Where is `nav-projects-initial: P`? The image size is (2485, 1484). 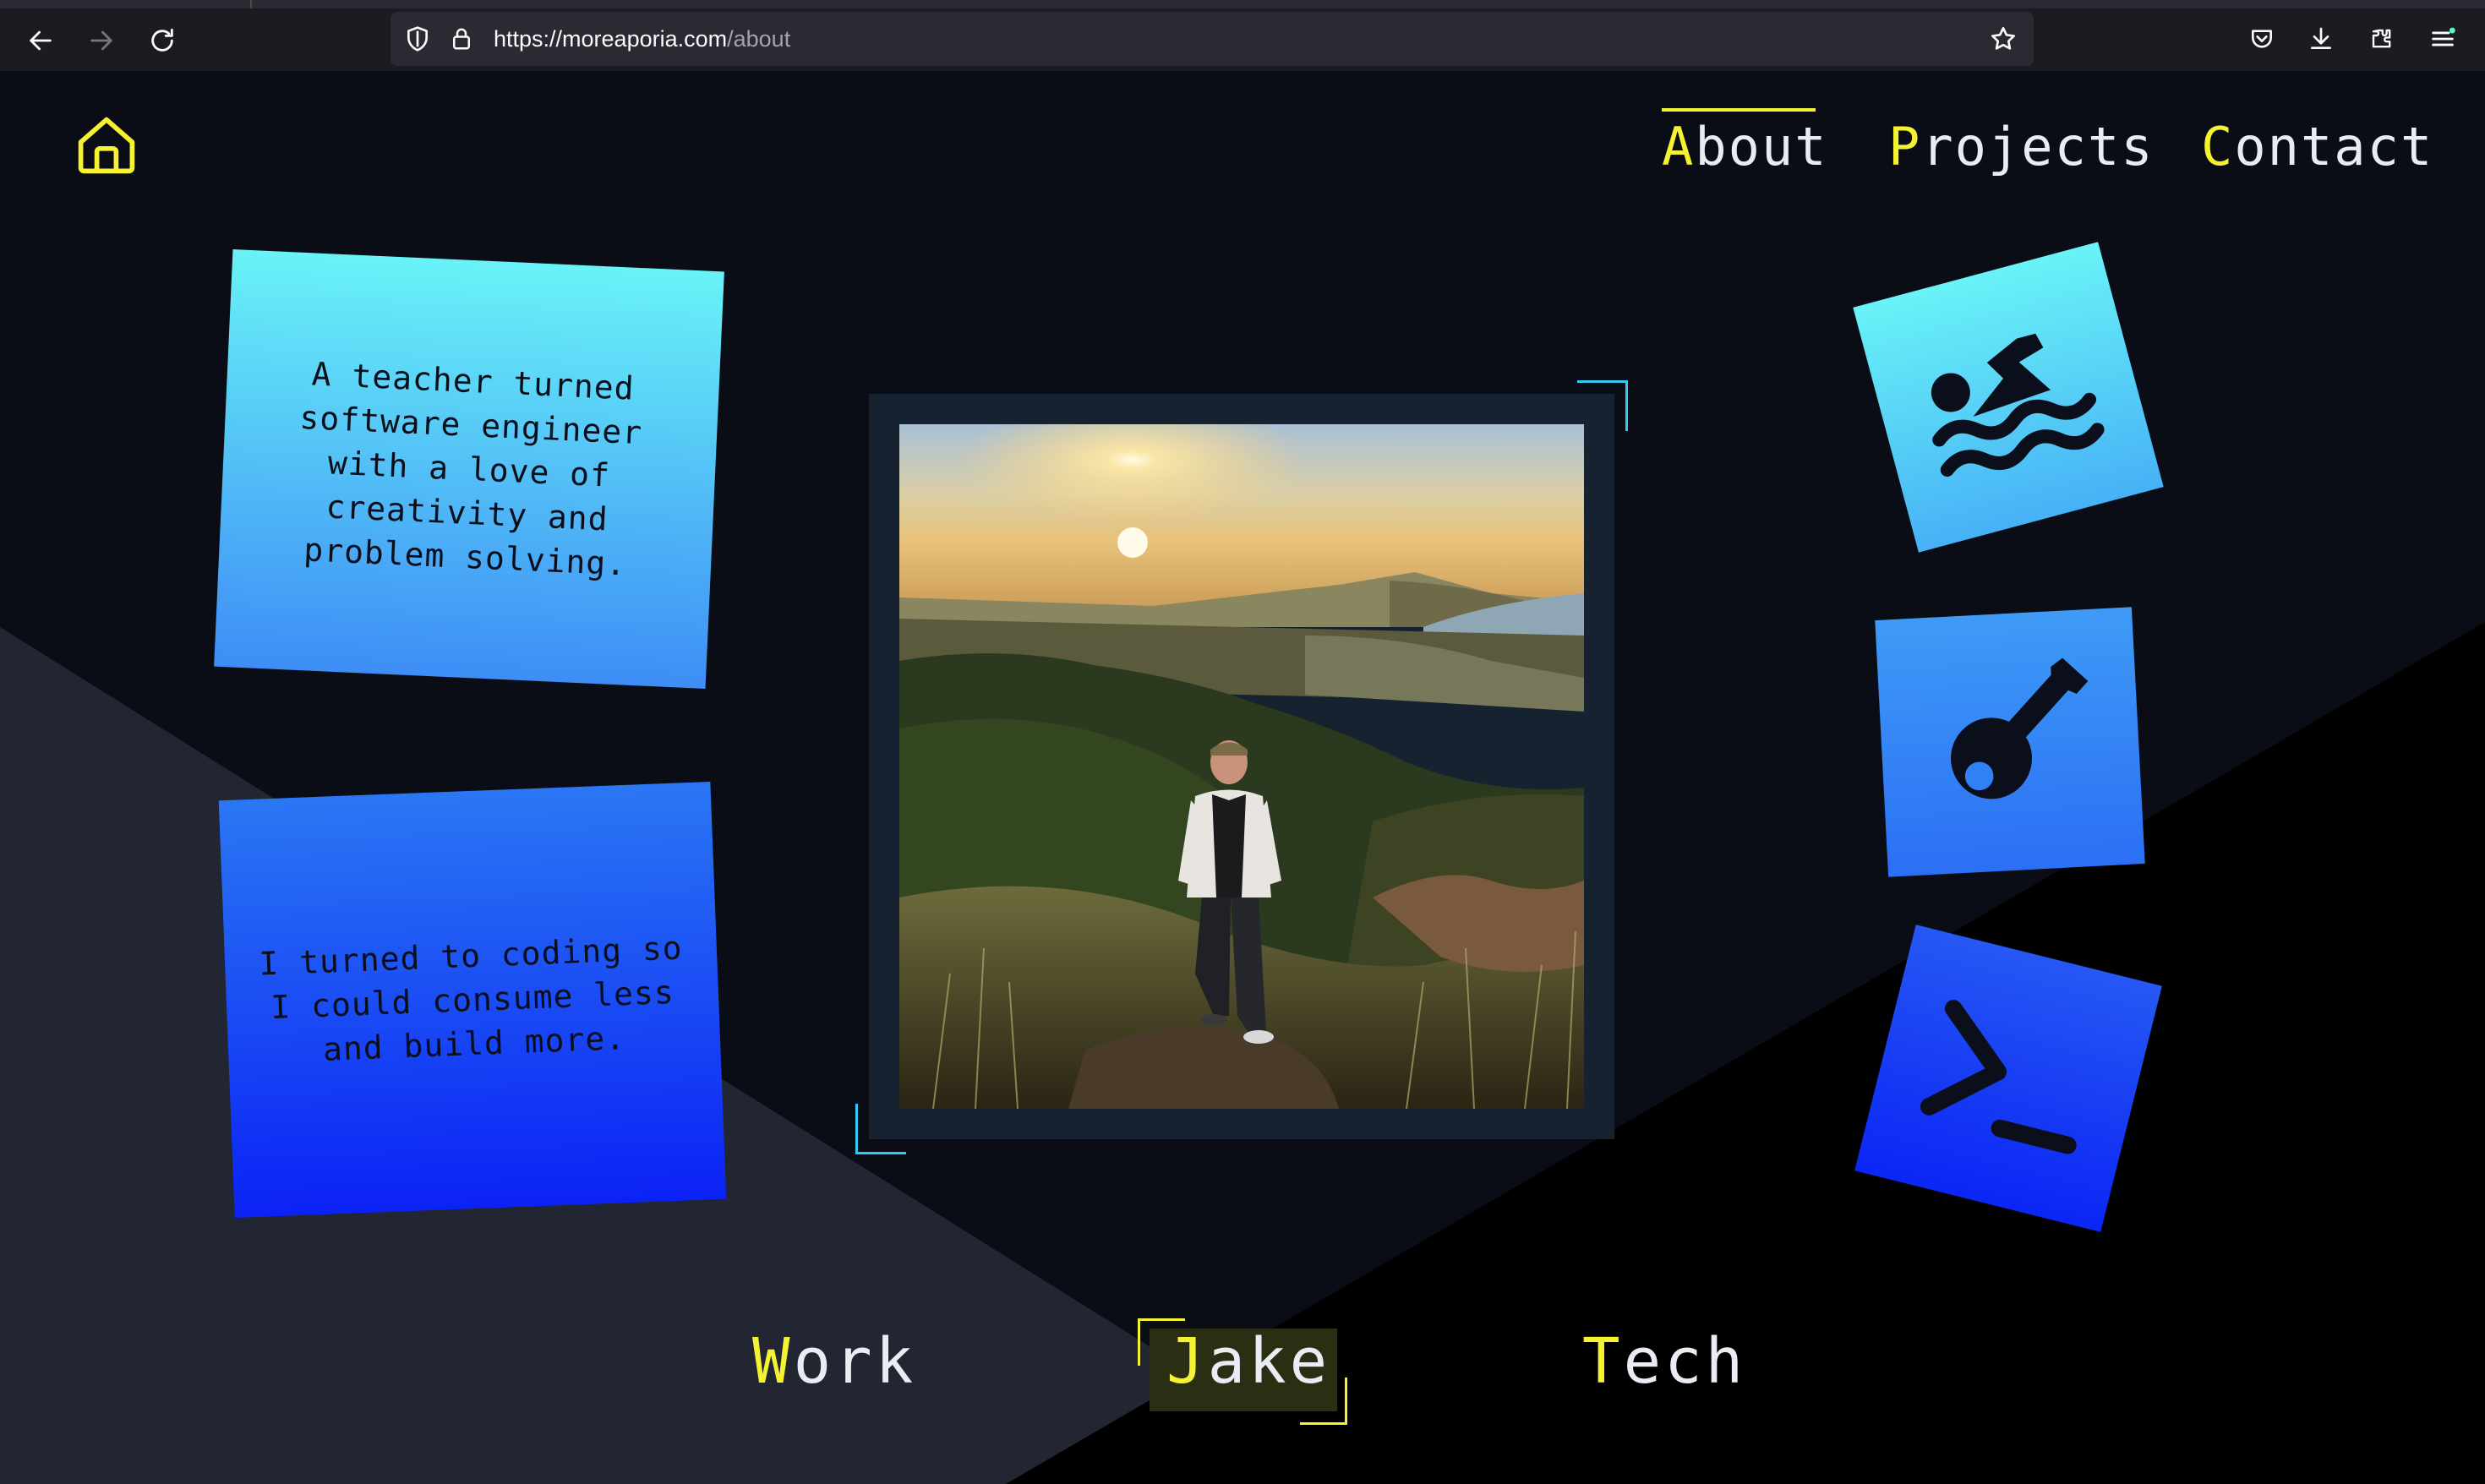
nav-projects-initial: P is located at coordinates (1905, 147).